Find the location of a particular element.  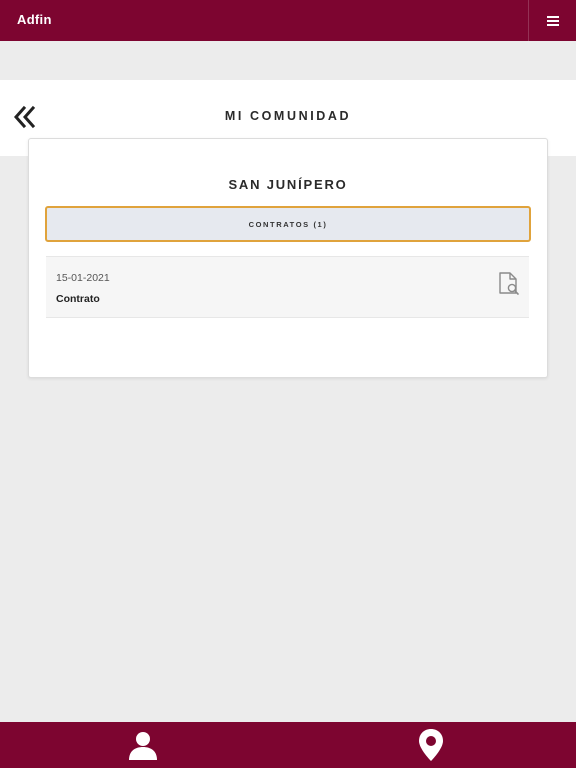

view-document-button is located at coordinates (509, 284).